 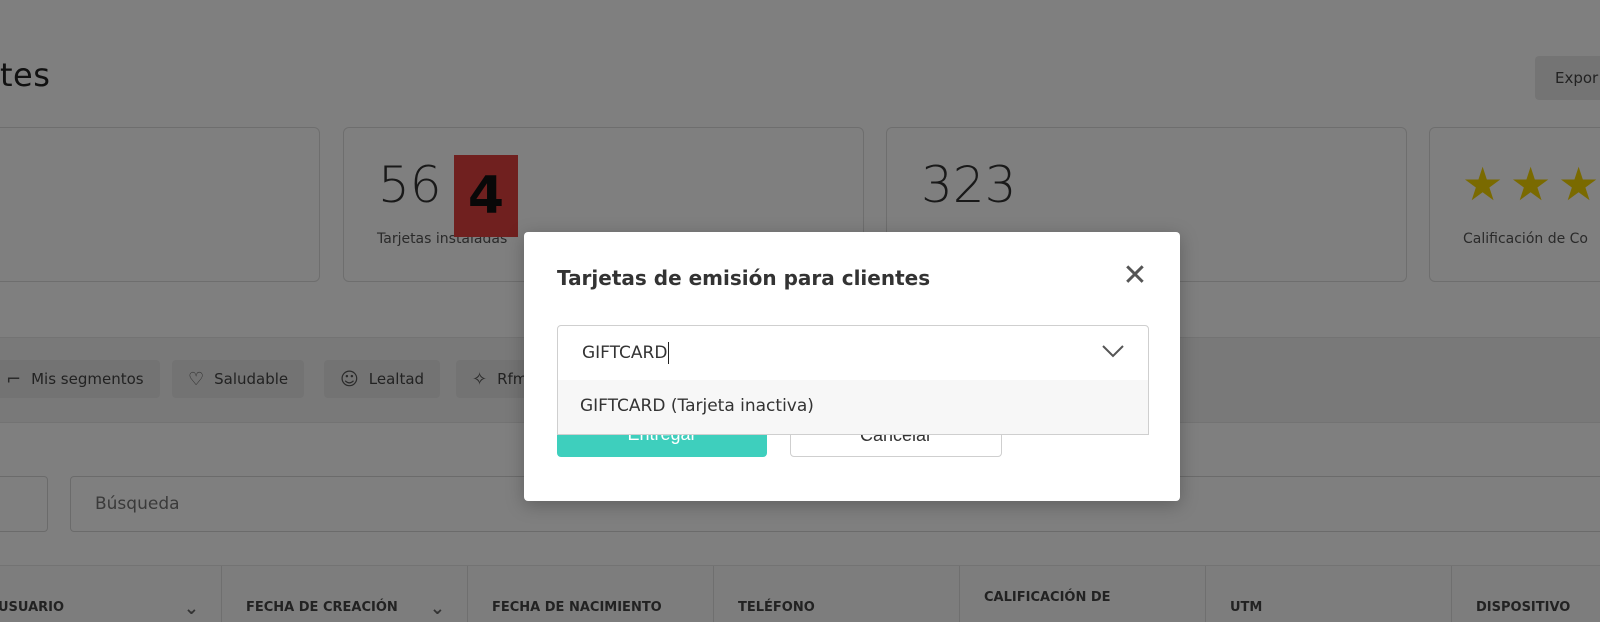 What do you see at coordinates (697, 406) in the screenshot?
I see `card-option-giftcard: GIFTCARD (Tarjeta inactiva)` at bounding box center [697, 406].